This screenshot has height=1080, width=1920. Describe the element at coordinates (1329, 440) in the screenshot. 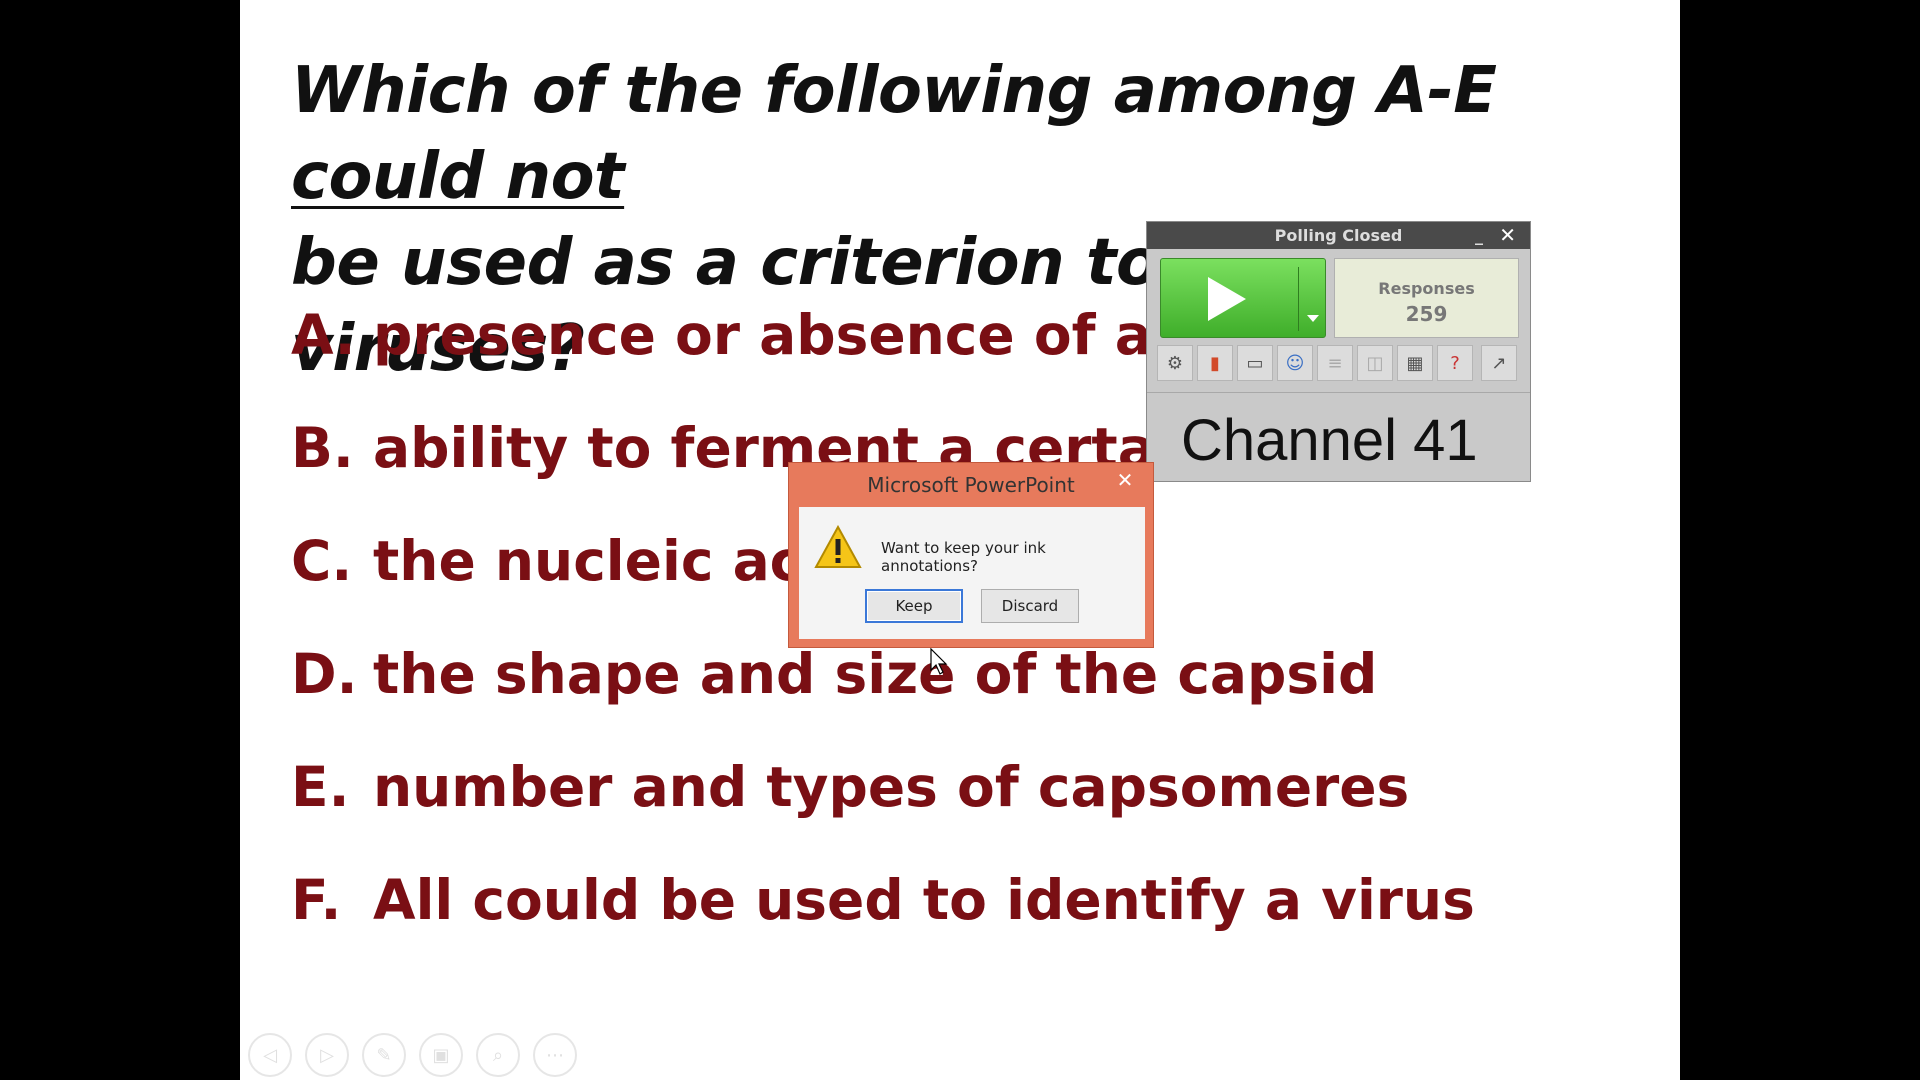

I see `channel-label: Channel 41` at that location.